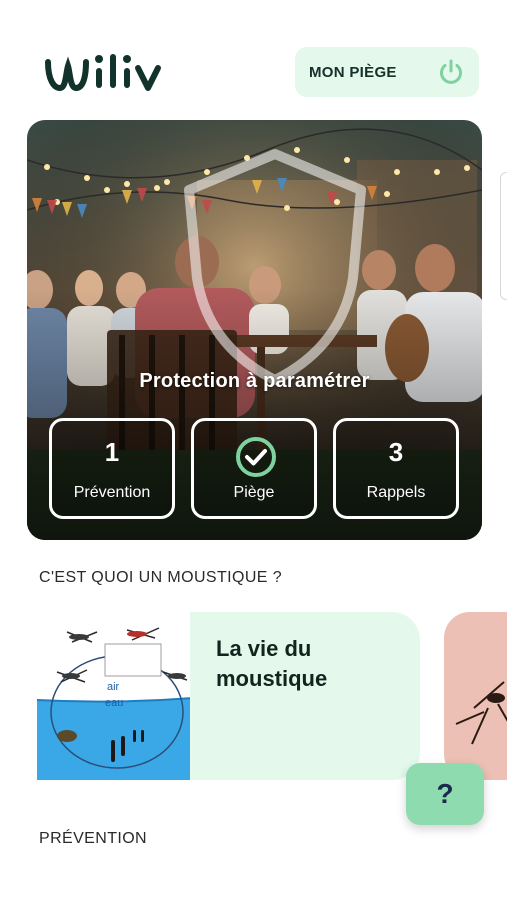 This screenshot has height=900, width=507. I want to click on check-circle-icon, so click(256, 457).